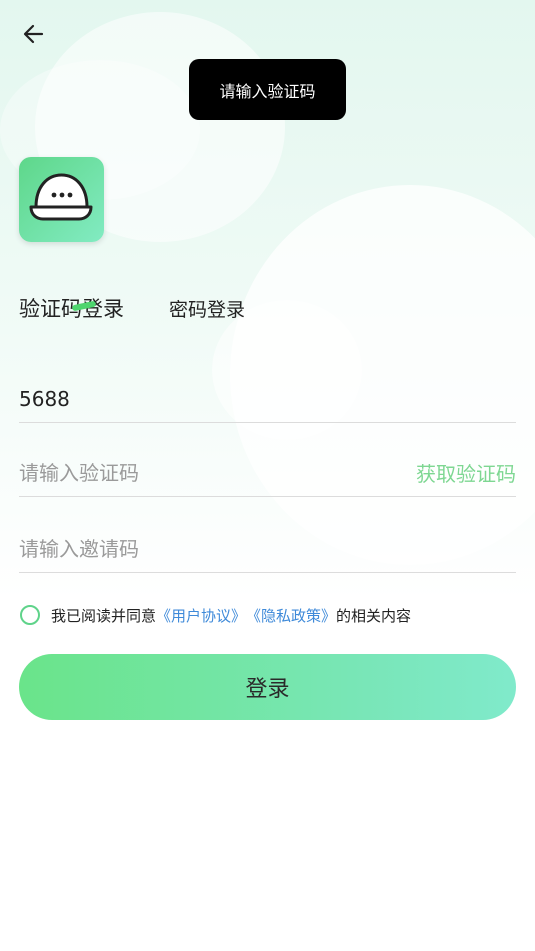 This screenshot has height=951, width=535. What do you see at coordinates (201, 615) in the screenshot?
I see `user-agreement-link: 《用户协议》` at bounding box center [201, 615].